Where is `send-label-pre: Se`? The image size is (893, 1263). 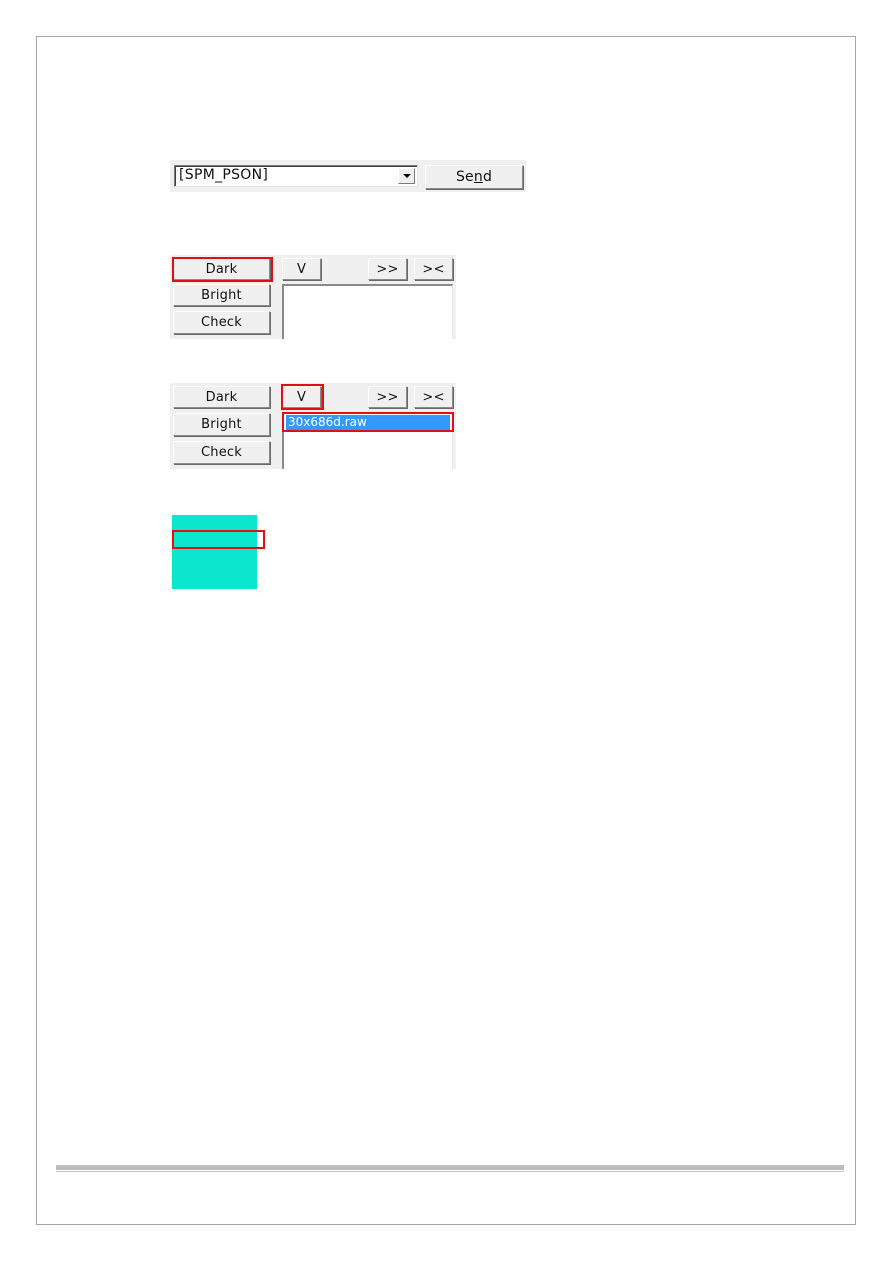
send-label-pre: Se is located at coordinates (464, 177).